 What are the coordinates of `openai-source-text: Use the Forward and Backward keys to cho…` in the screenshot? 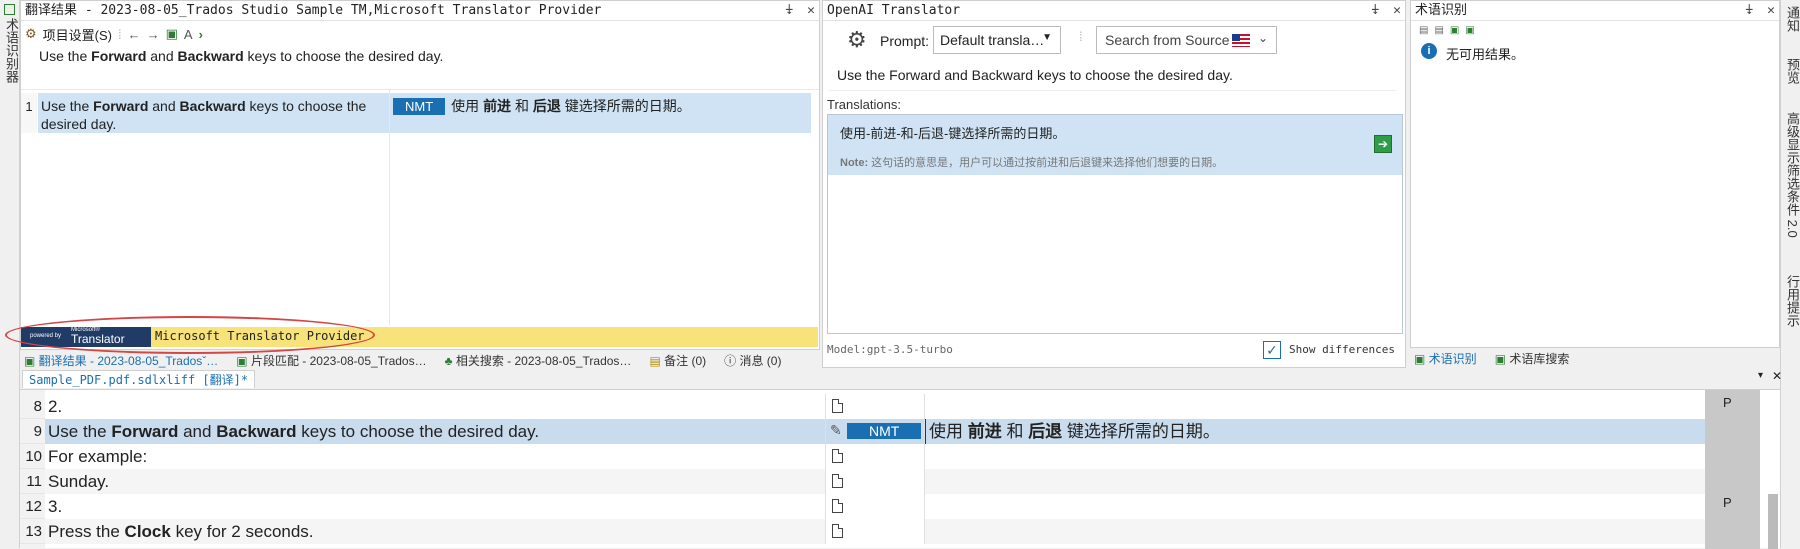 It's located at (1035, 75).